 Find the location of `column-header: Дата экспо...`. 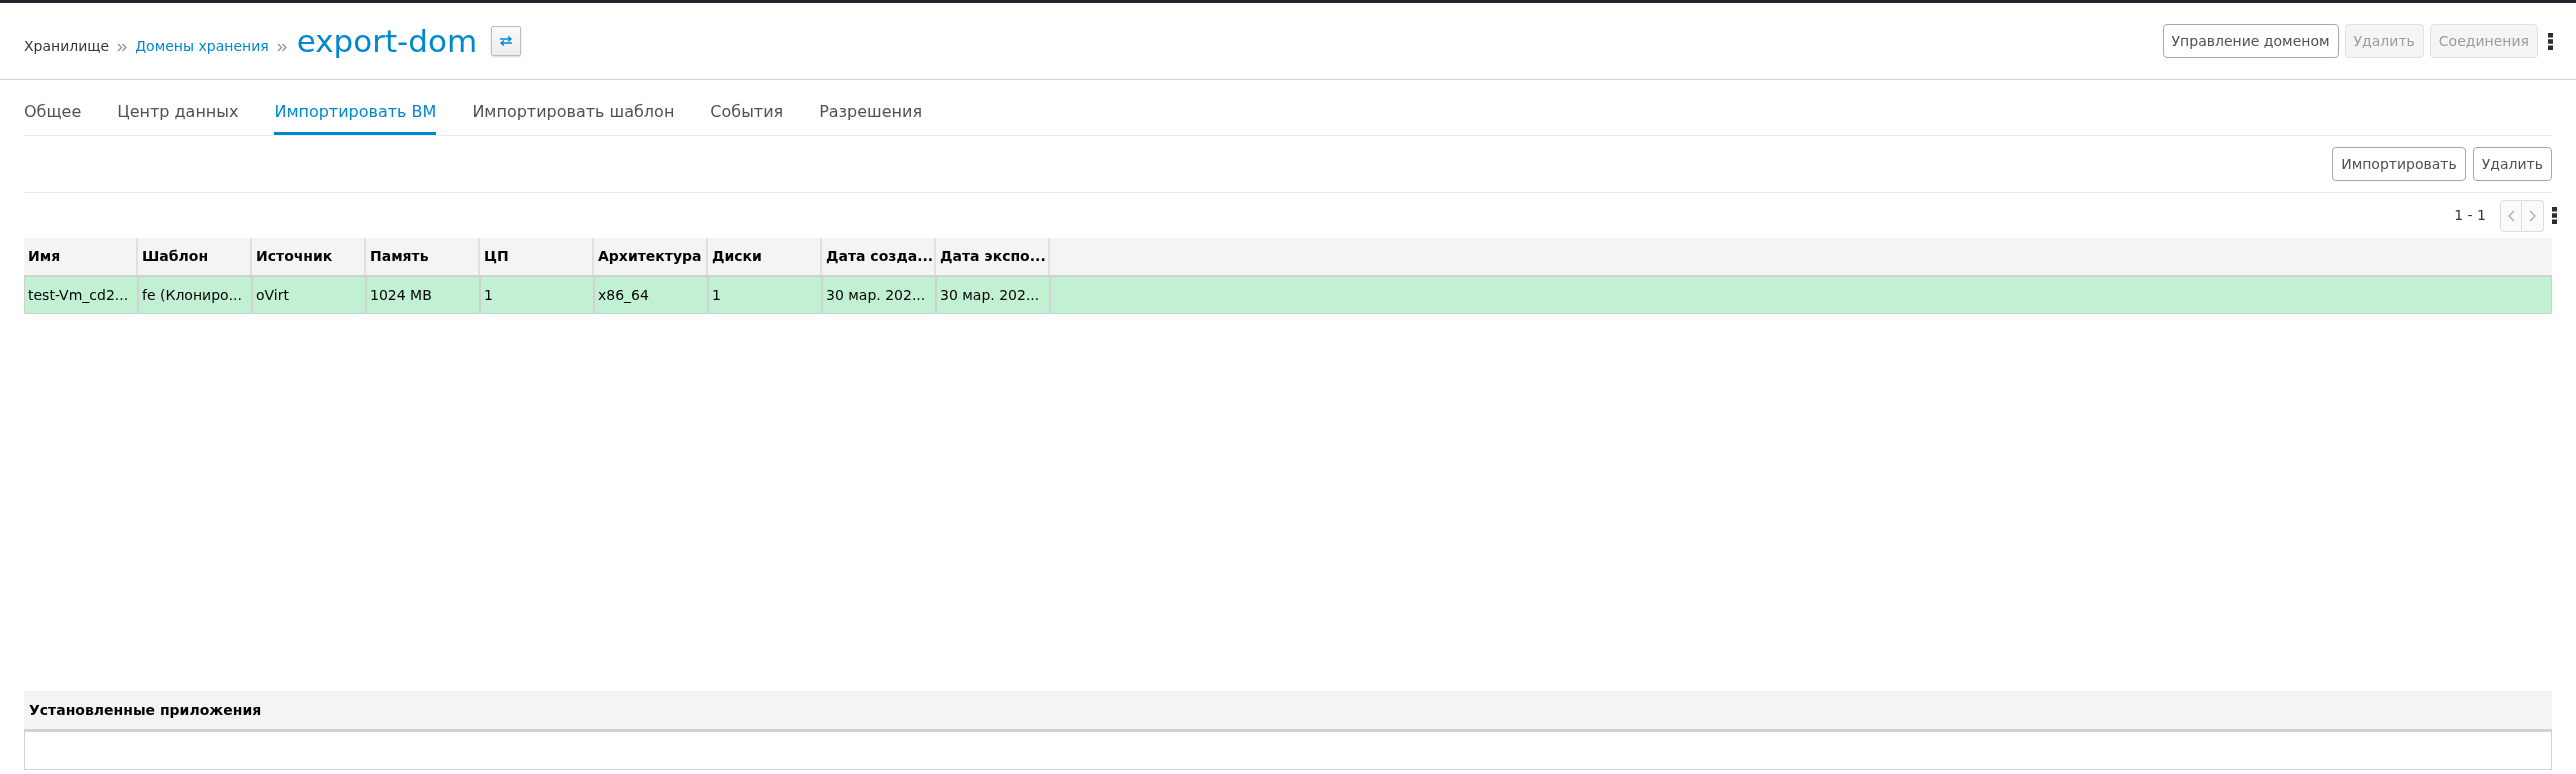

column-header: Дата экспо... is located at coordinates (993, 256).